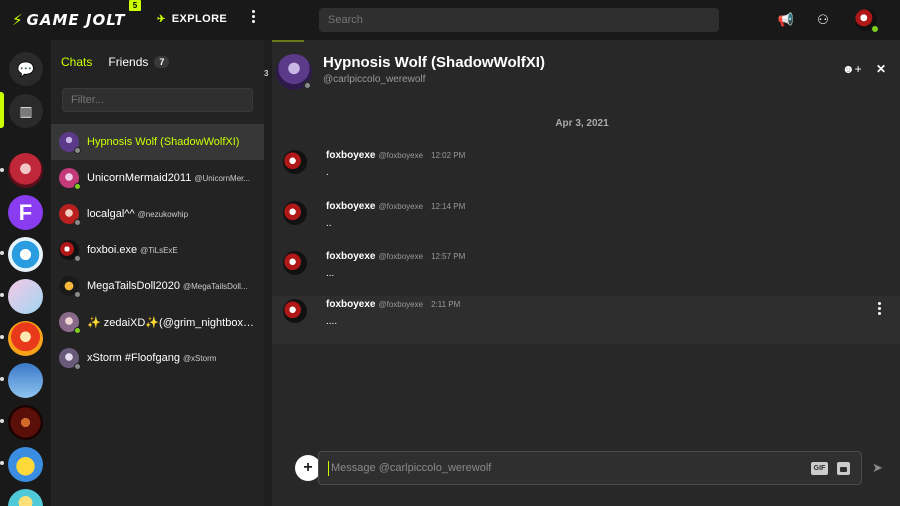 The image size is (900, 506). I want to click on message-composer: Message @carlpiccolo_werewolf GIF, so click(590, 468).